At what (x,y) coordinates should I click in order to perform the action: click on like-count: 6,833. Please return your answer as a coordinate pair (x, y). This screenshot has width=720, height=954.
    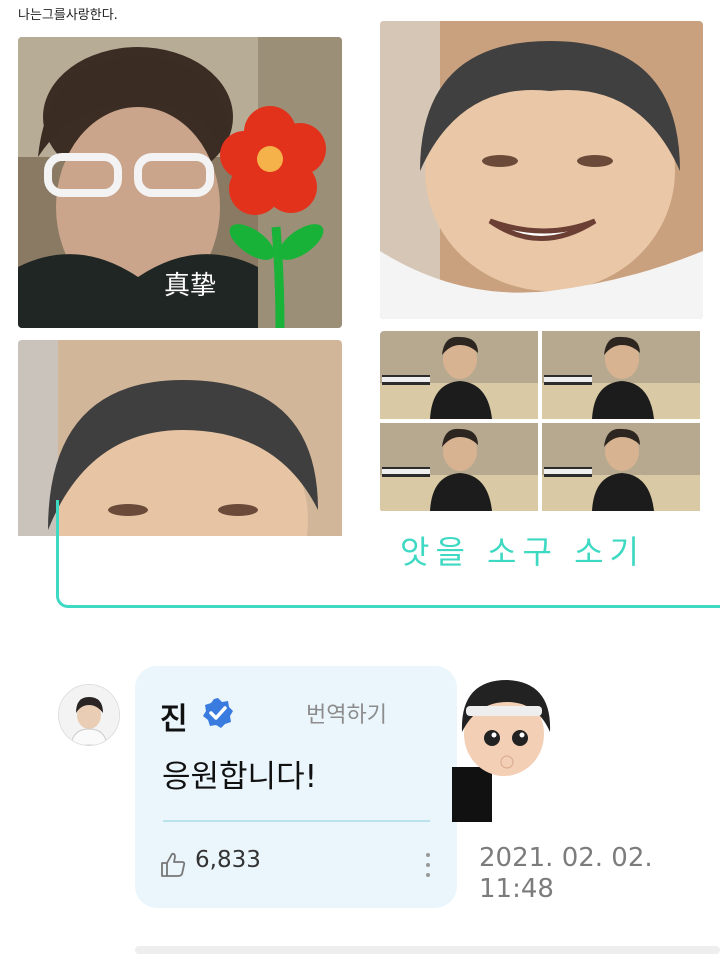
    Looking at the image, I should click on (228, 860).